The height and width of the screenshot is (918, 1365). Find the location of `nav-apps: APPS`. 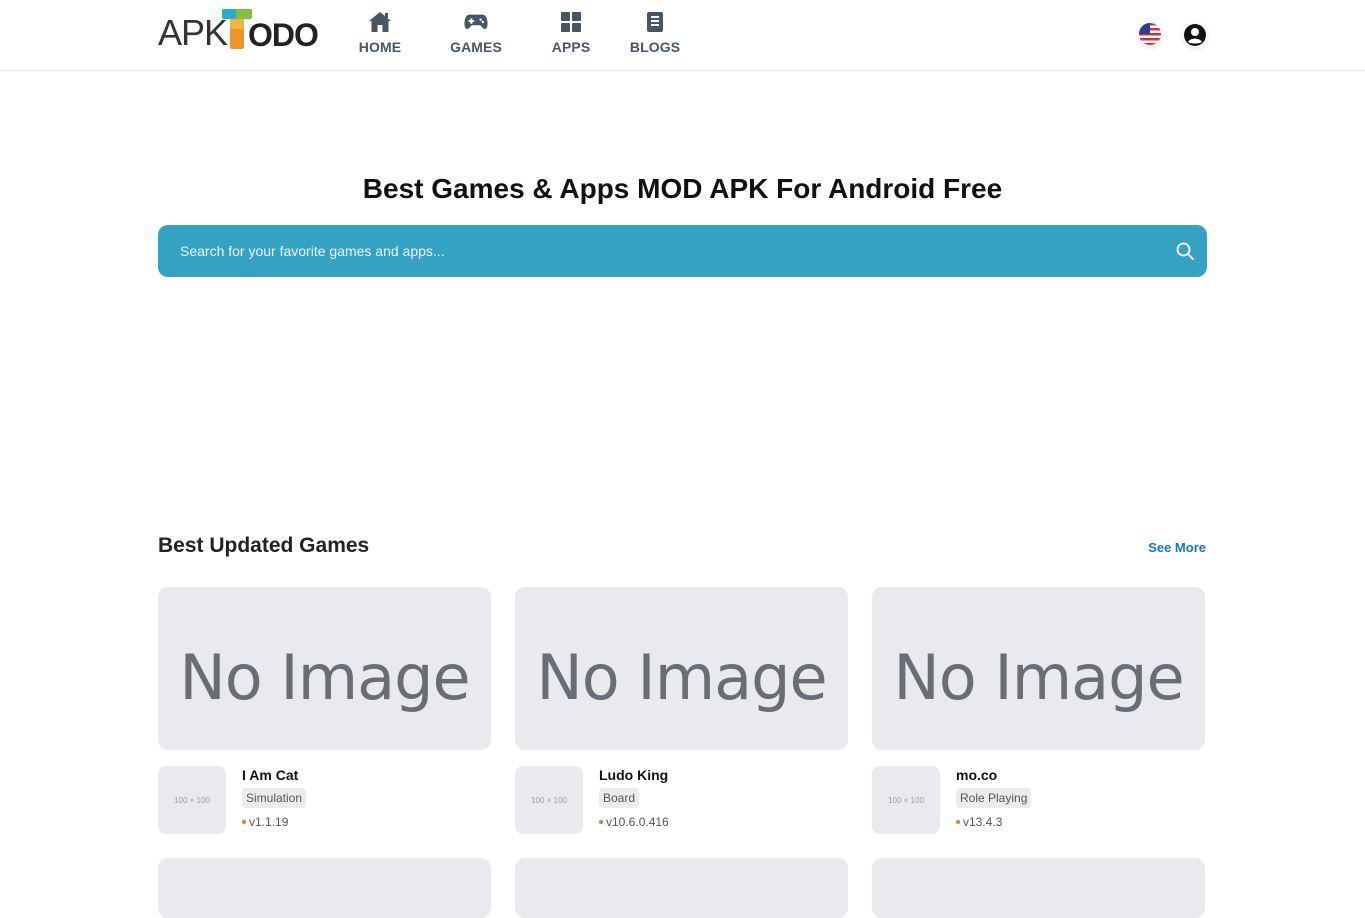

nav-apps: APPS is located at coordinates (571, 35).